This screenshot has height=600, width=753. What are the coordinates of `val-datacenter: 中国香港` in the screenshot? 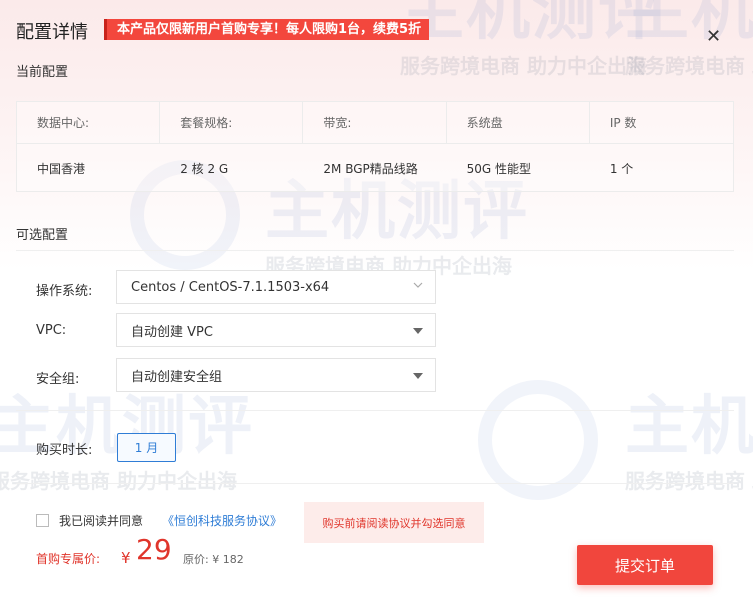 It's located at (61, 168).